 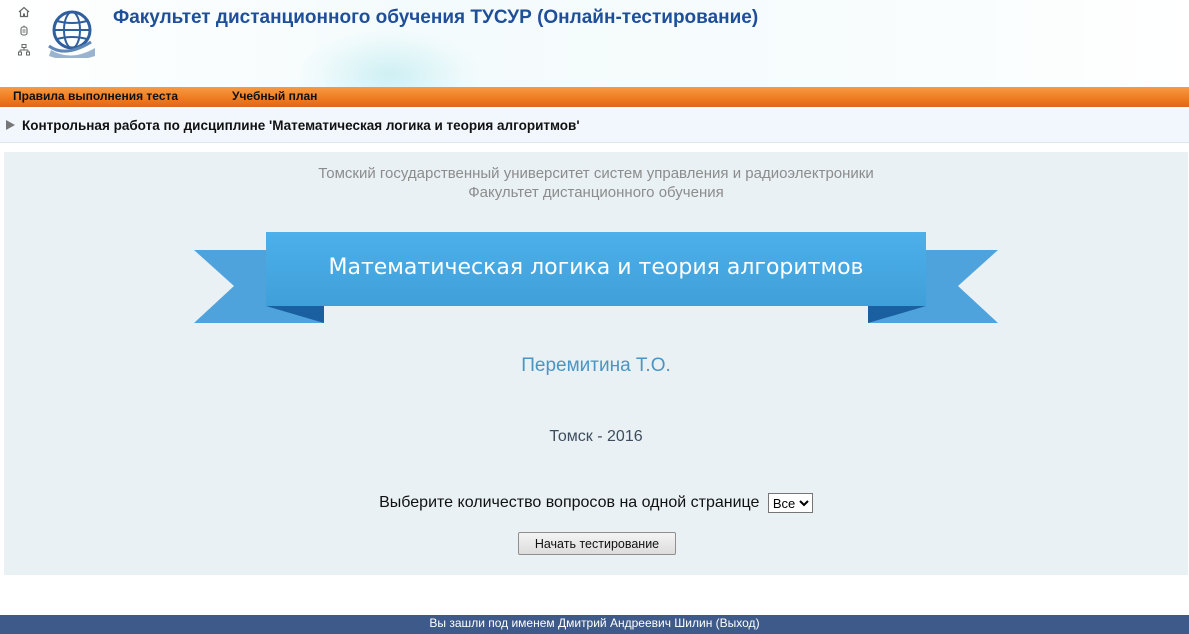 What do you see at coordinates (390, 58) in the screenshot?
I see `header-decoration` at bounding box center [390, 58].